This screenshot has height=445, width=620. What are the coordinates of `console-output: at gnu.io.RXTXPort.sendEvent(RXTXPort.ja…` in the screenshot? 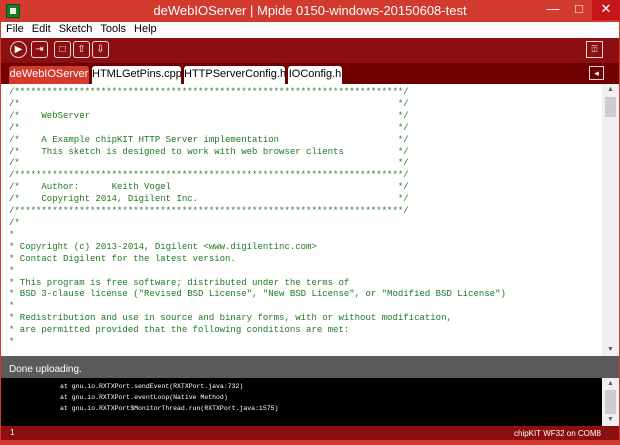 It's located at (310, 402).